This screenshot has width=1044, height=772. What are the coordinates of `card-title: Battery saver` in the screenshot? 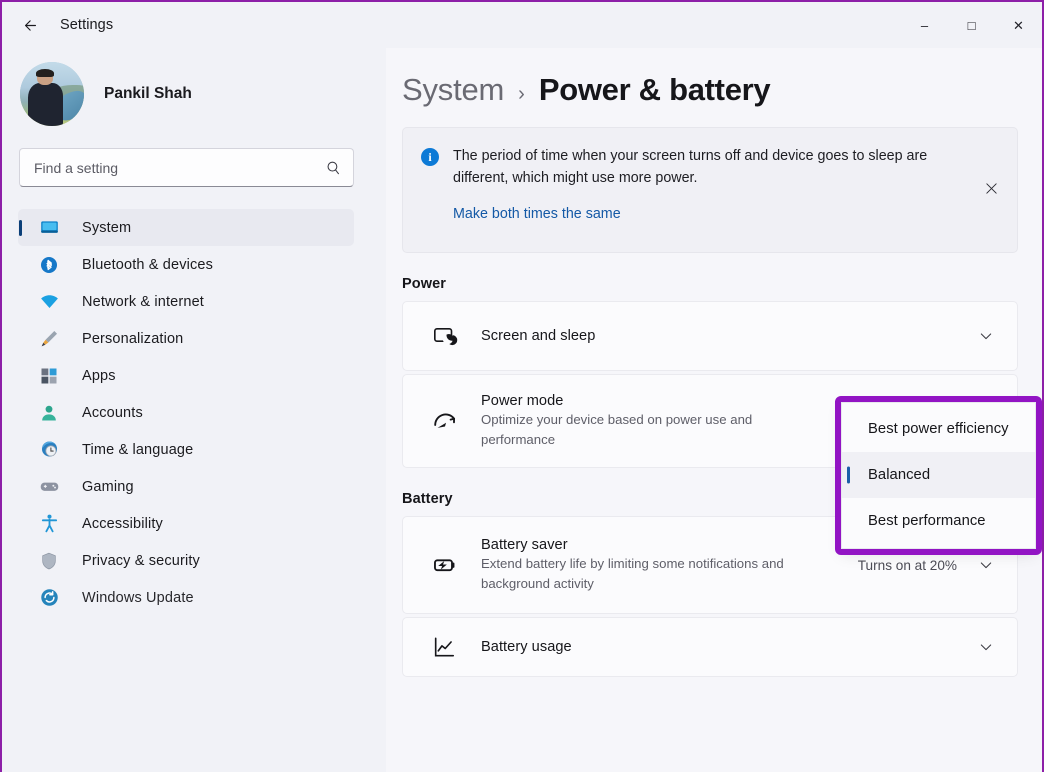 It's located at (524, 545).